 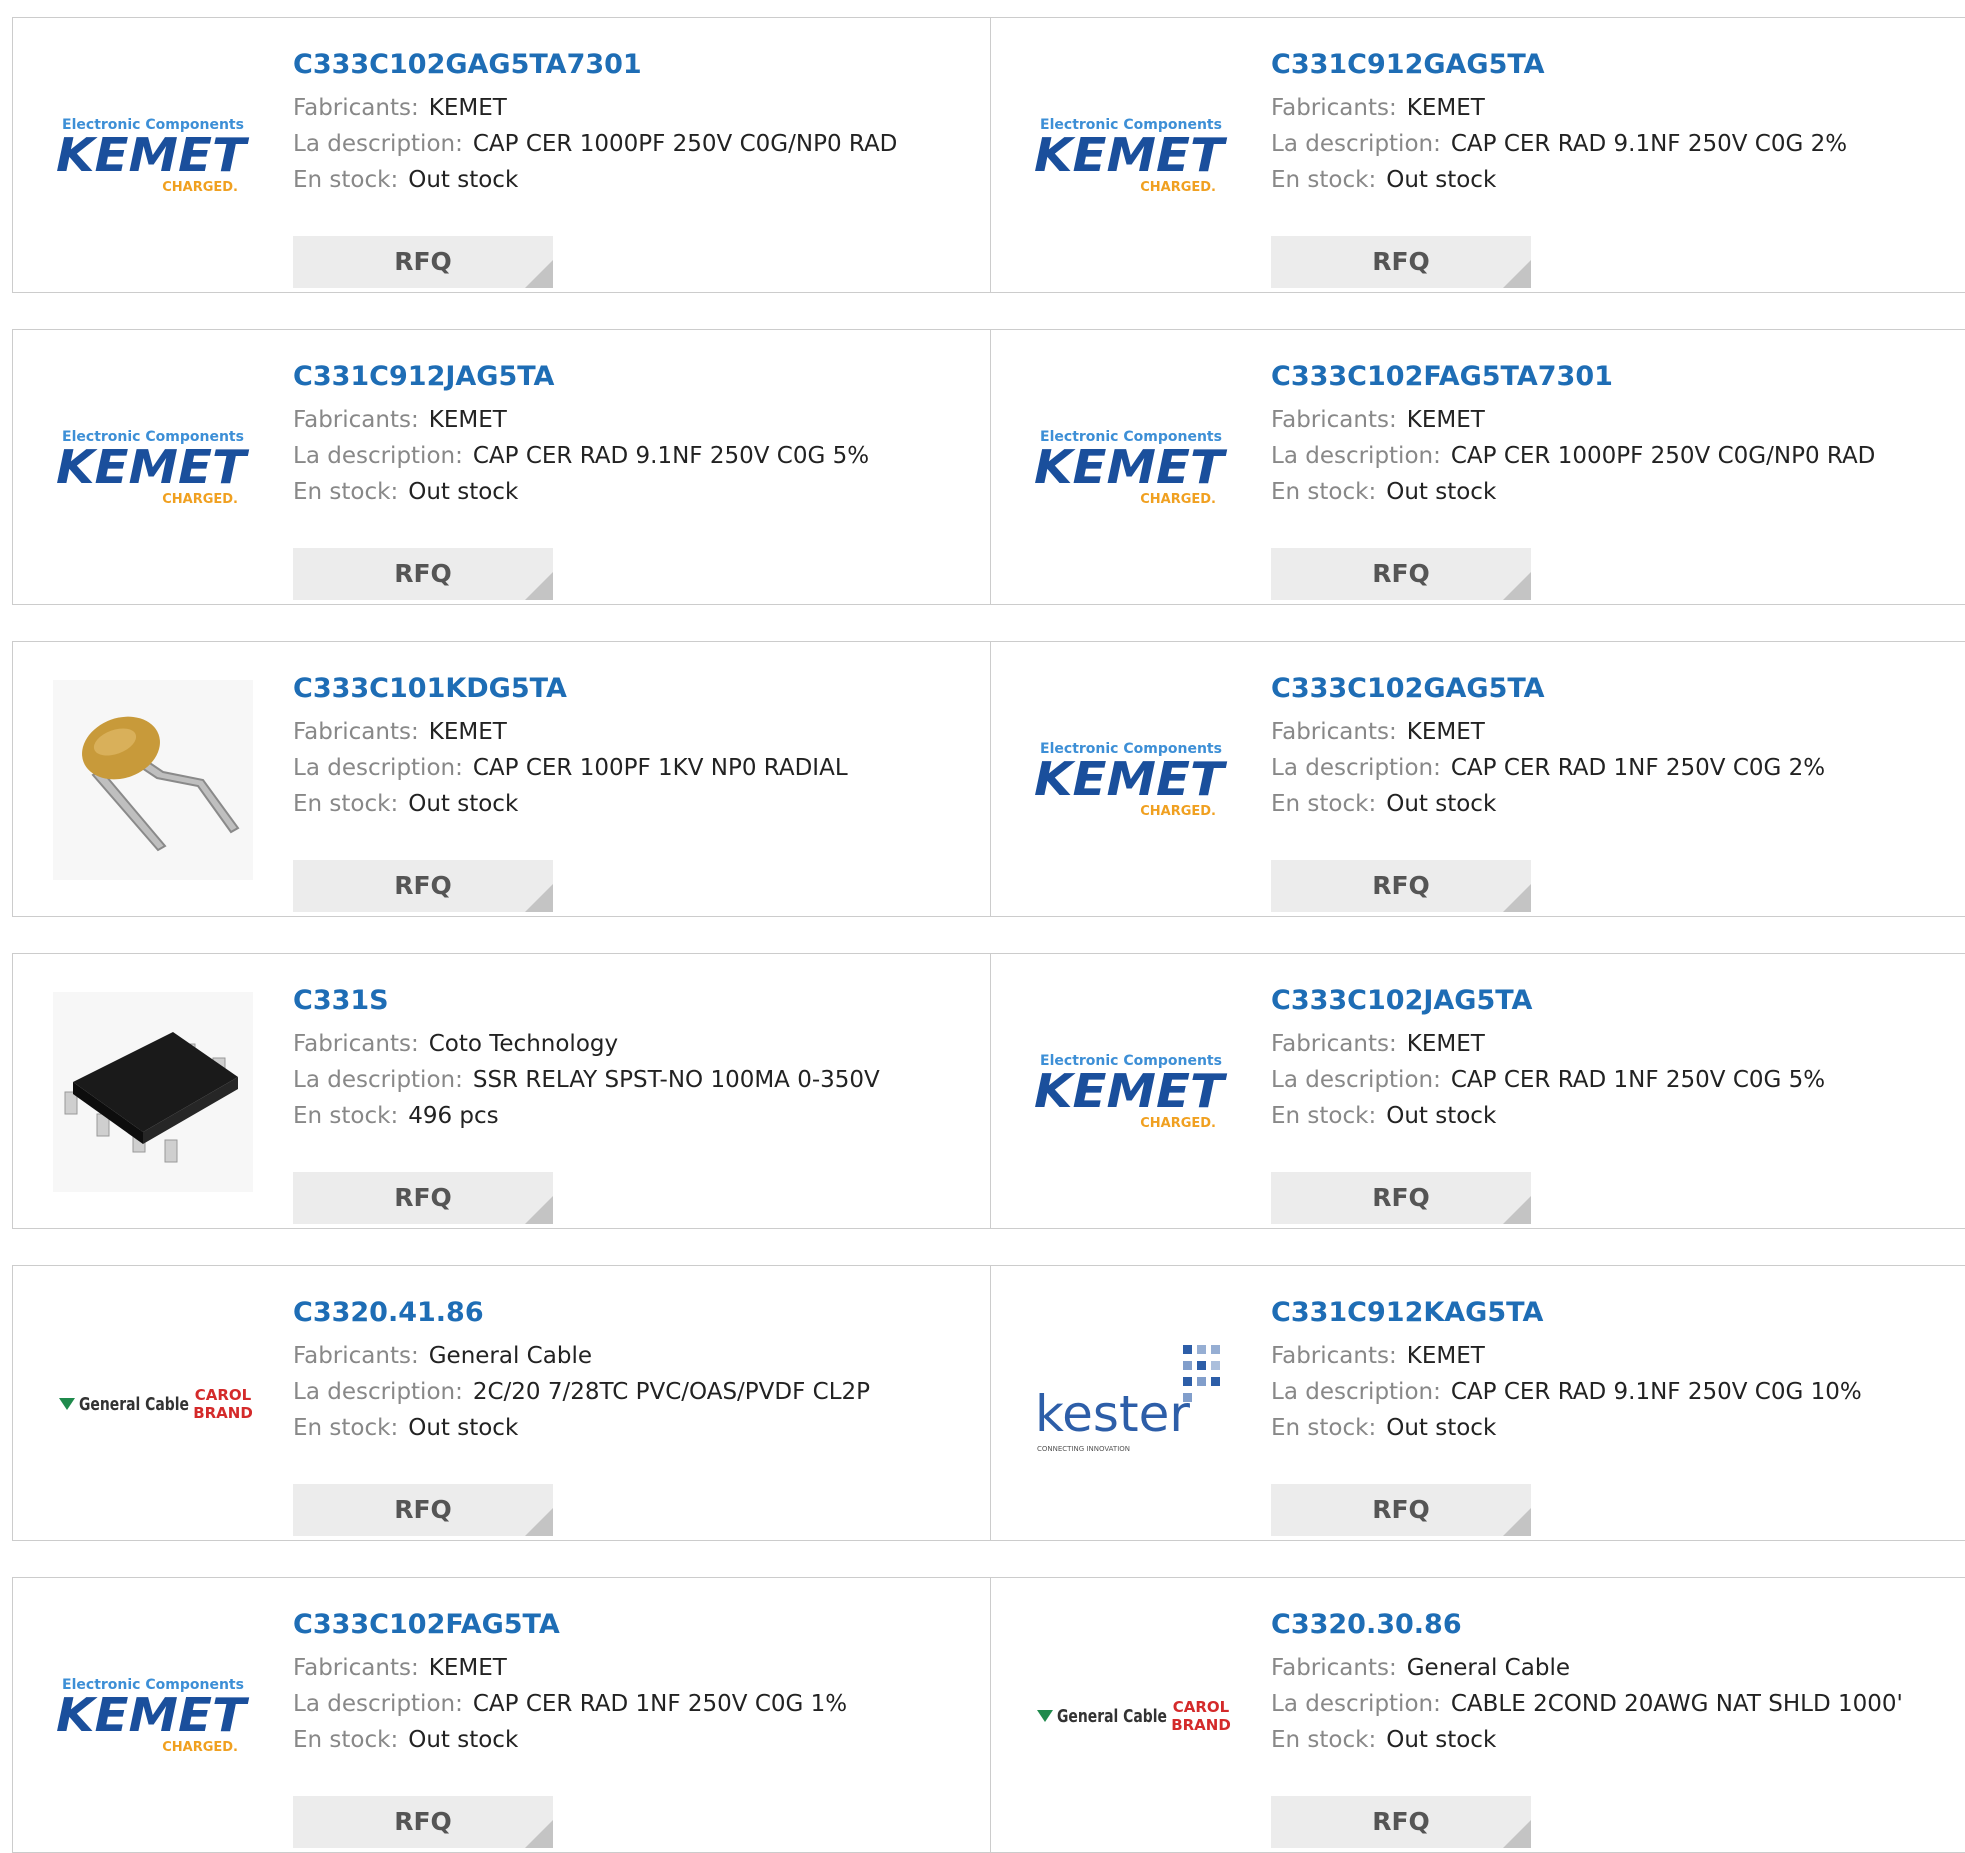 What do you see at coordinates (1656, 1392) in the screenshot?
I see `description-value: CAP CER RAD 9.1NF 250V C0G 10%` at bounding box center [1656, 1392].